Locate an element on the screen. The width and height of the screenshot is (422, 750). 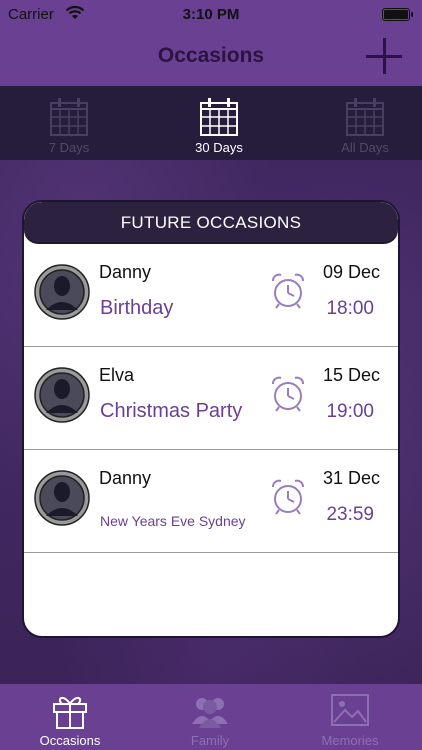
occasion-time: 23:59 is located at coordinates (350, 514).